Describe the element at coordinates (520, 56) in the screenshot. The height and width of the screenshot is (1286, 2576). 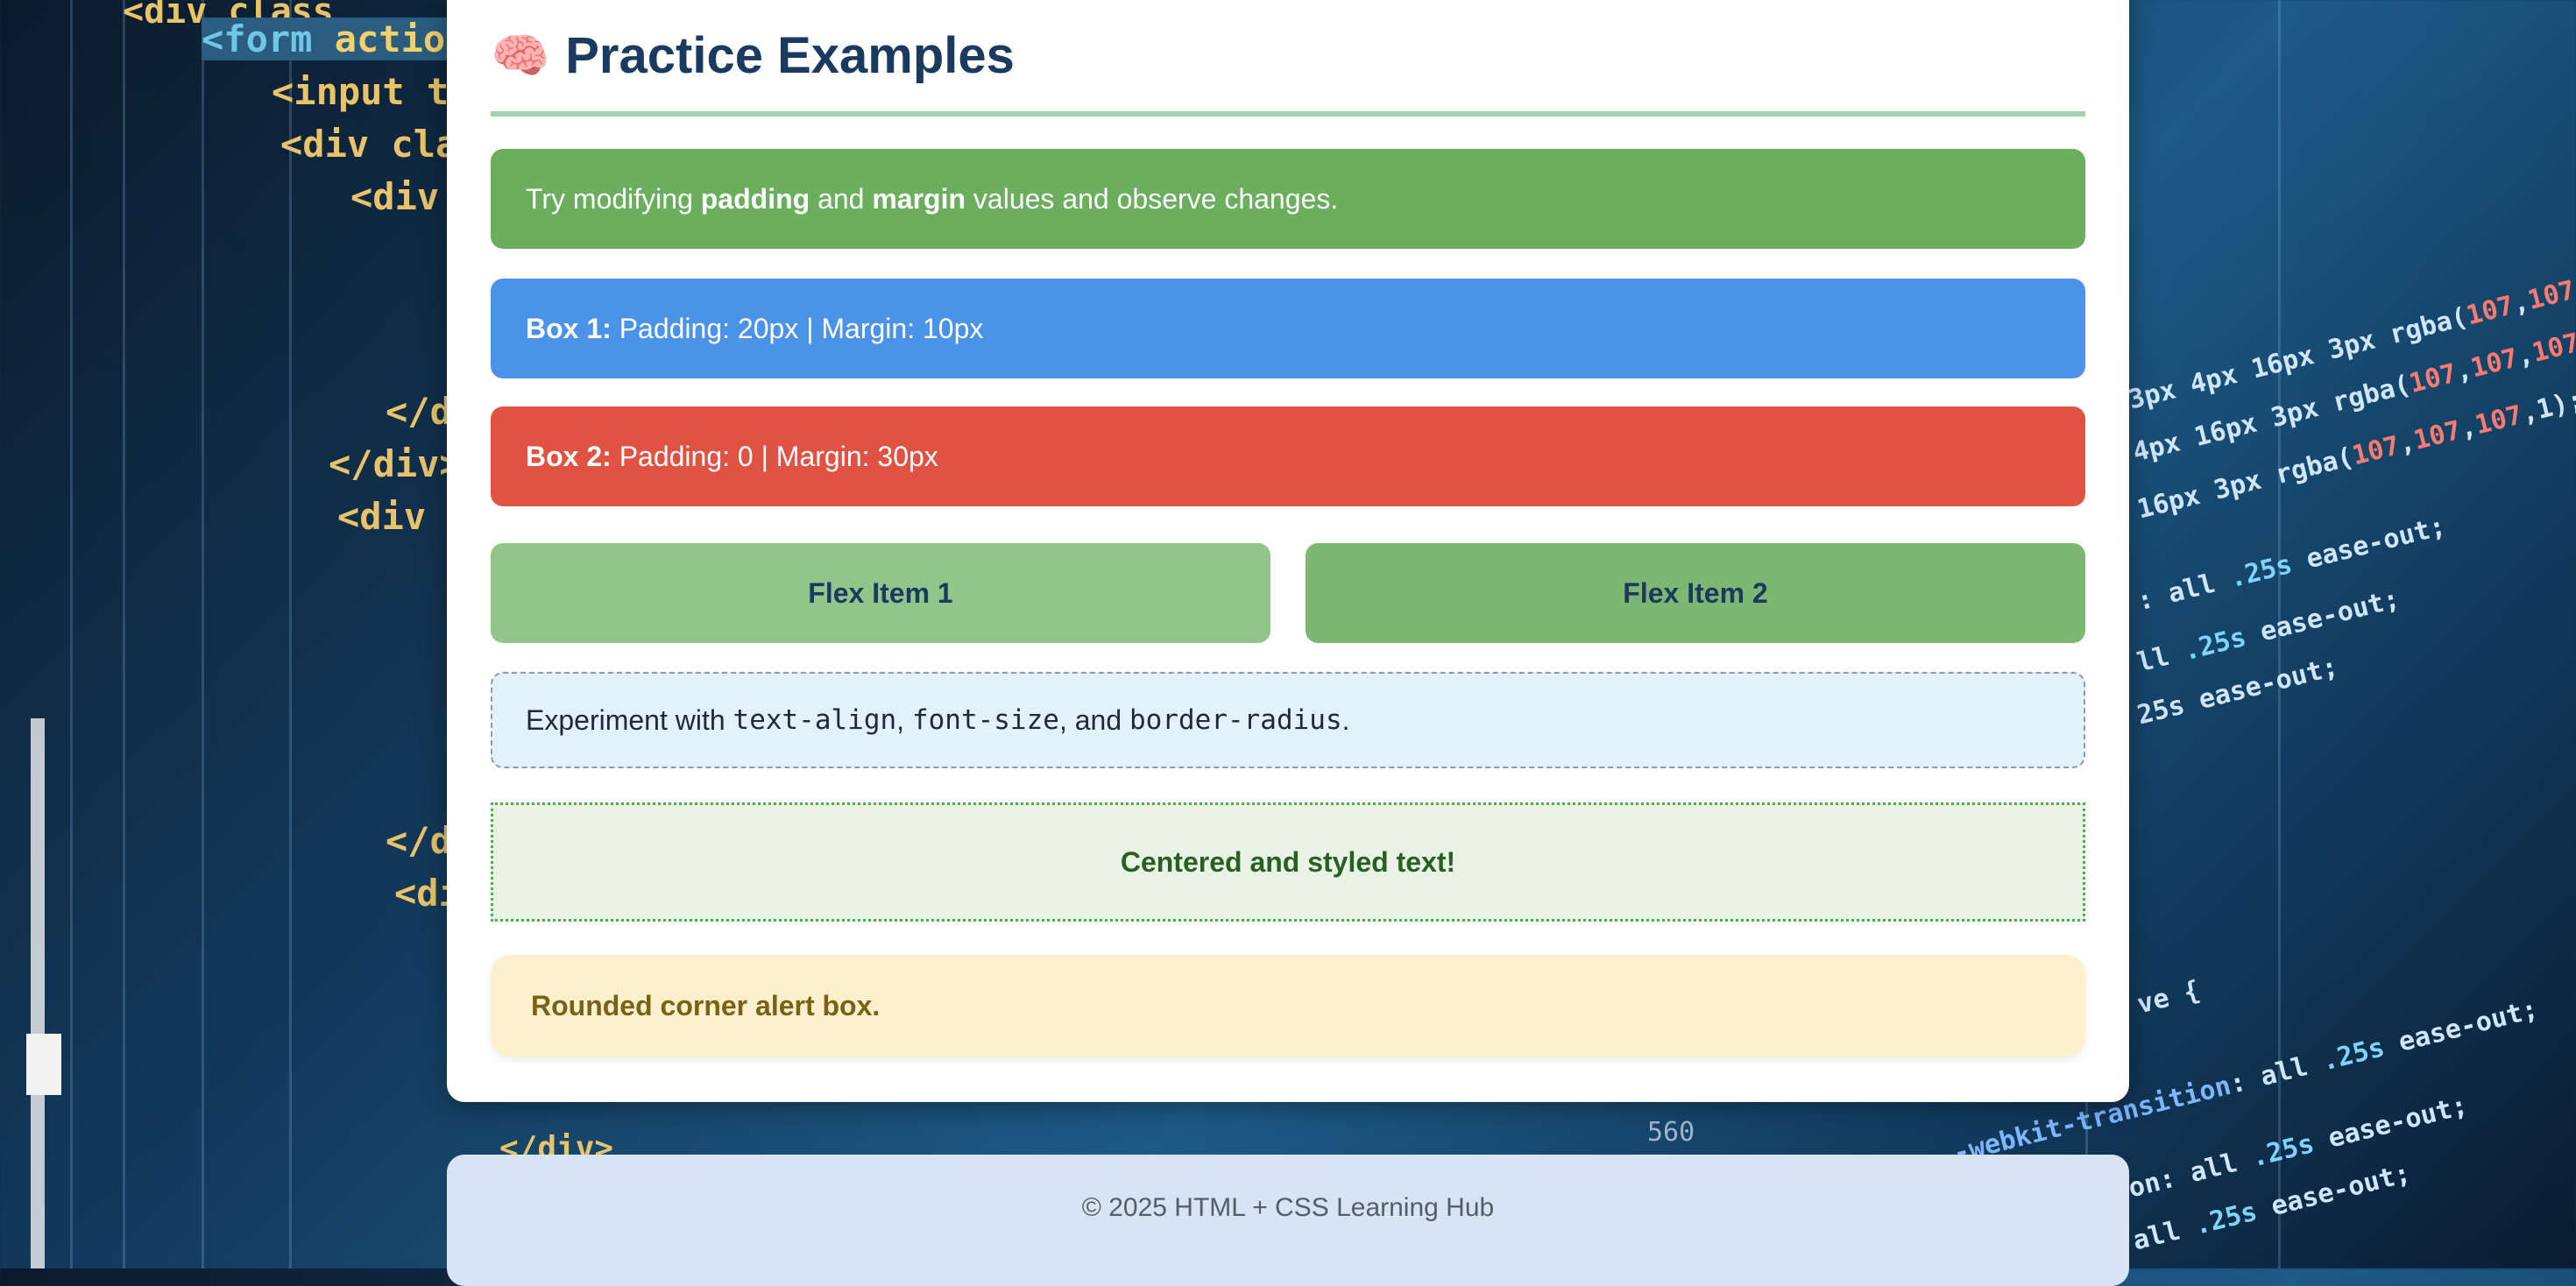
I see `brain-icon: 🧠` at that location.